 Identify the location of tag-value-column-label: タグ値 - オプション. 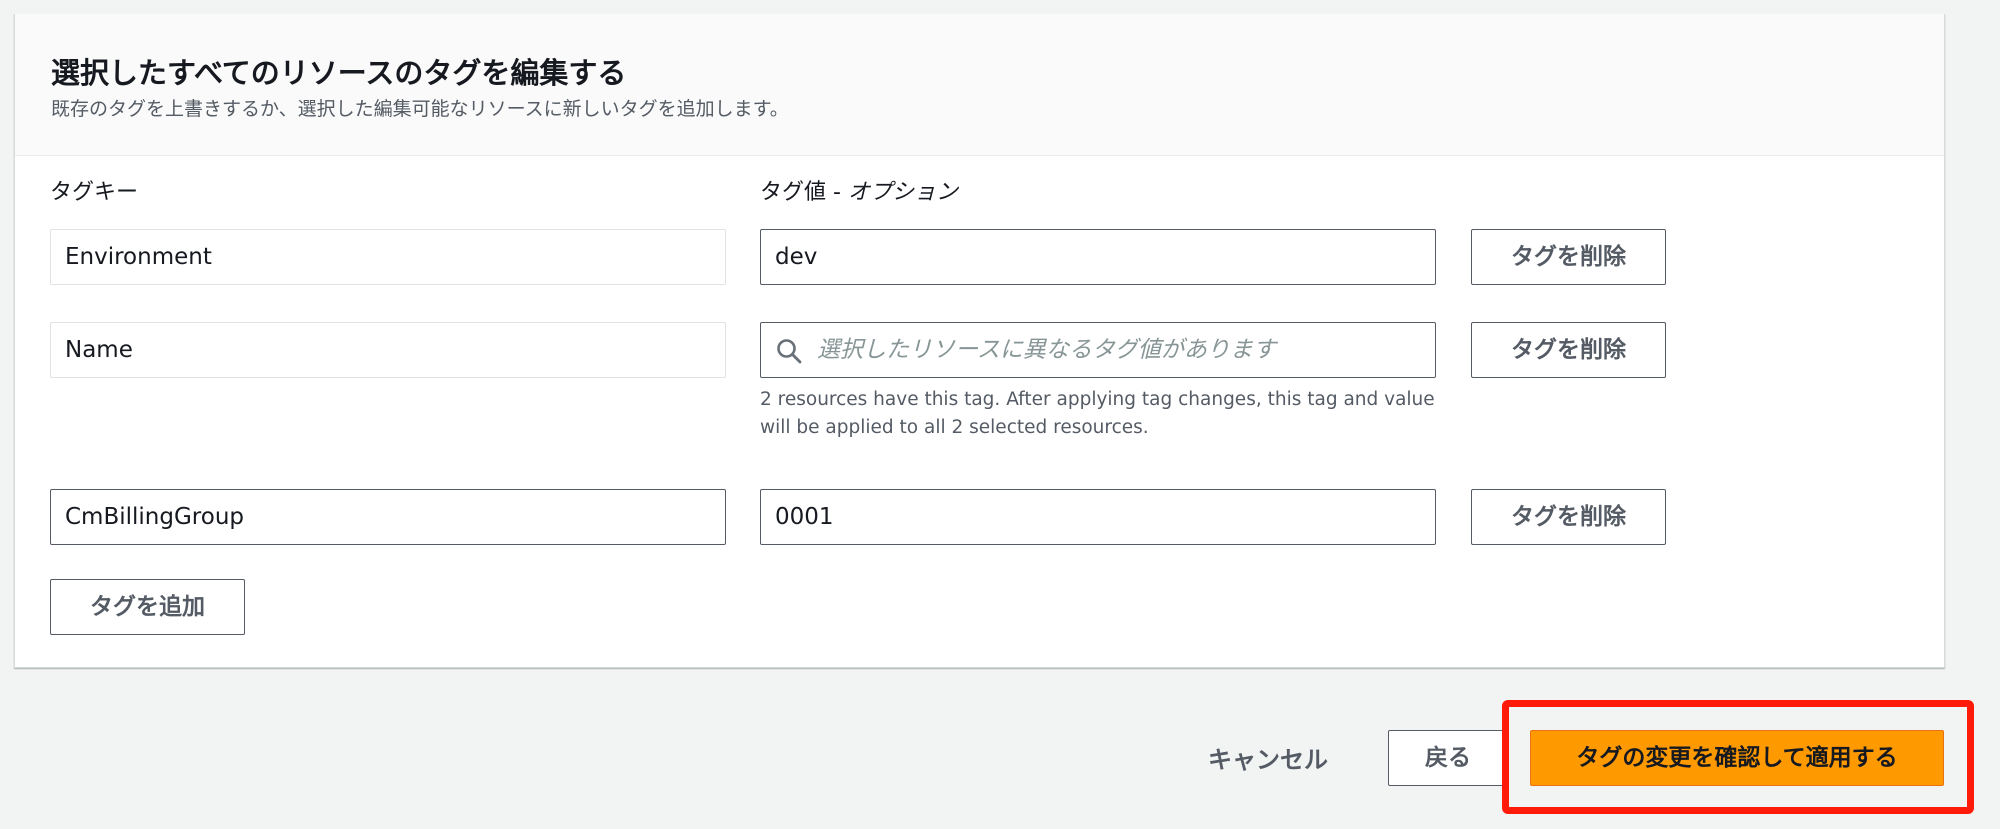
(859, 190).